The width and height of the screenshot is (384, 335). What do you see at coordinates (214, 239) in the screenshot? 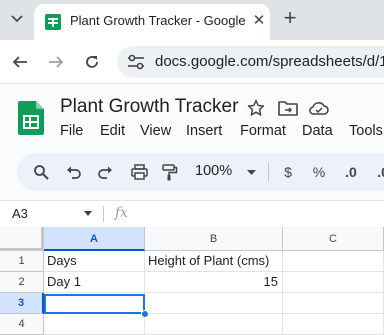
I see `column-header-b: B` at bounding box center [214, 239].